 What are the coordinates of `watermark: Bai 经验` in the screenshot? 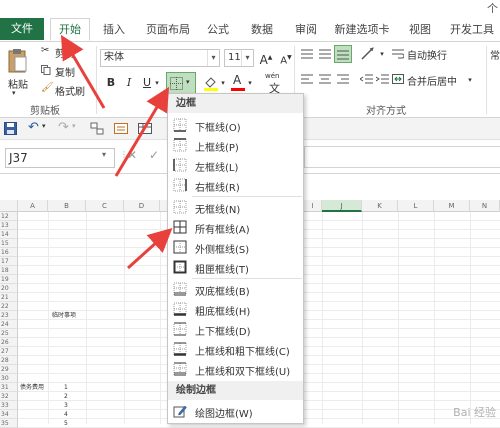 It's located at (474, 412).